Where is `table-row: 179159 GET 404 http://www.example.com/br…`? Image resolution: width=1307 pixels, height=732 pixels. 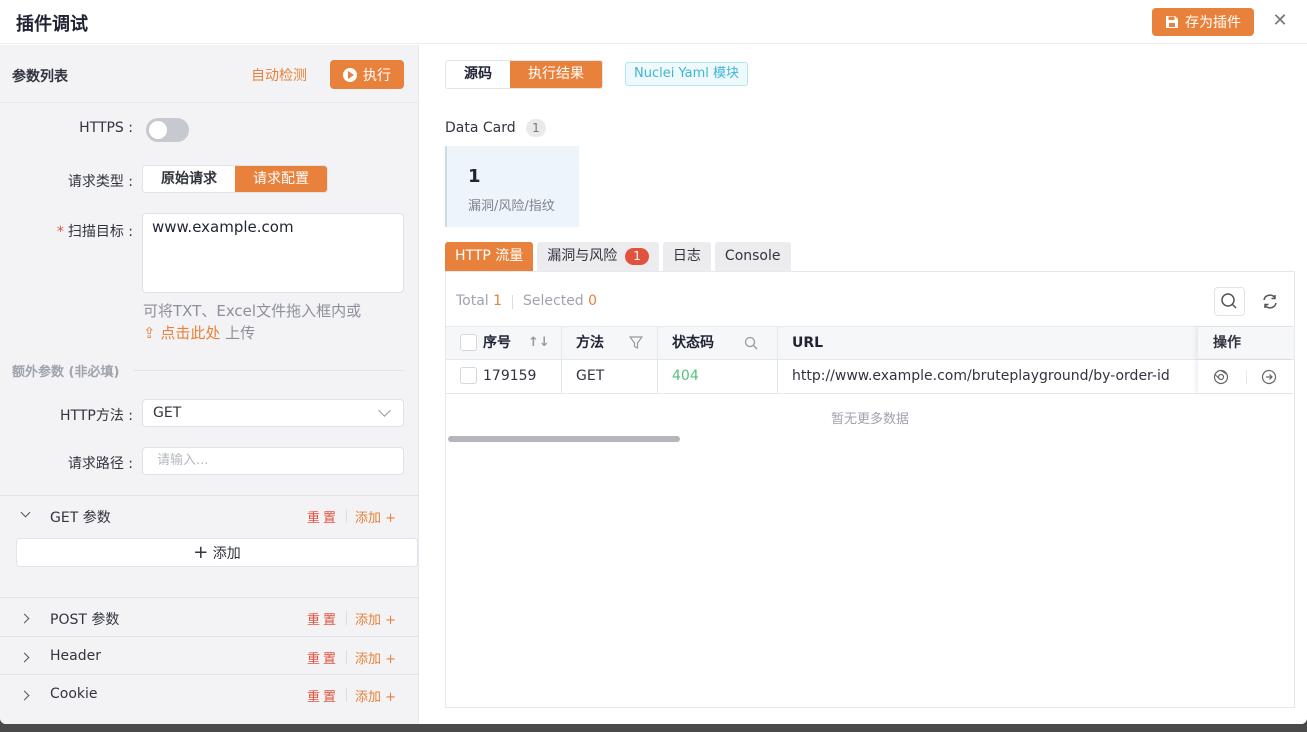 table-row: 179159 GET 404 http://www.example.com/br… is located at coordinates (870, 377).